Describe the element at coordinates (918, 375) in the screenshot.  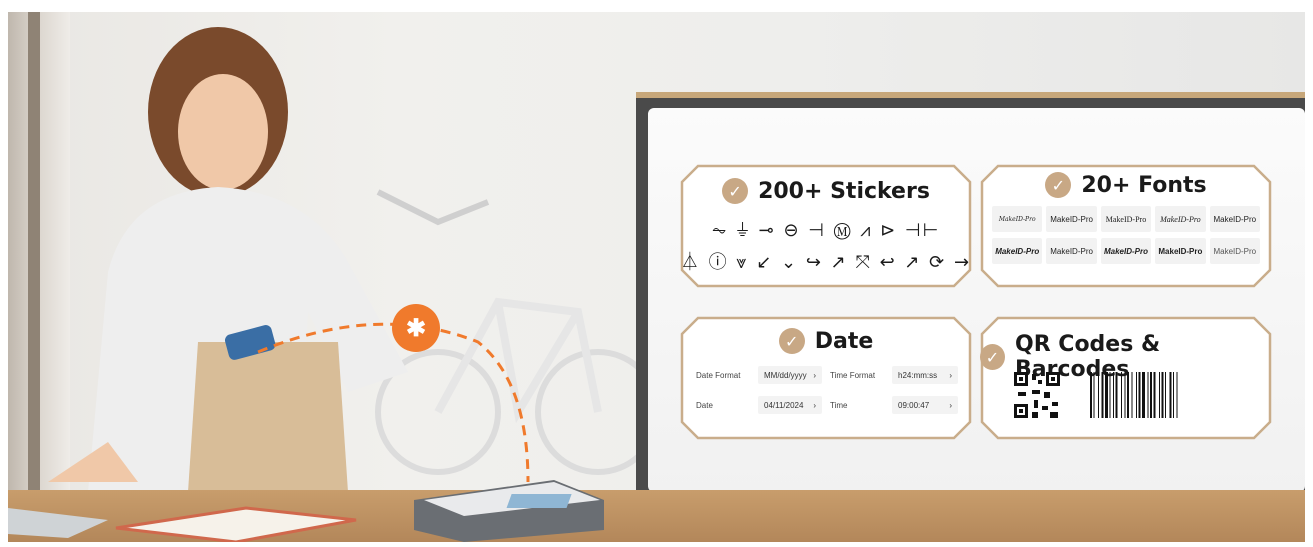
I see `time-format-value: h24:mm:ss` at that location.